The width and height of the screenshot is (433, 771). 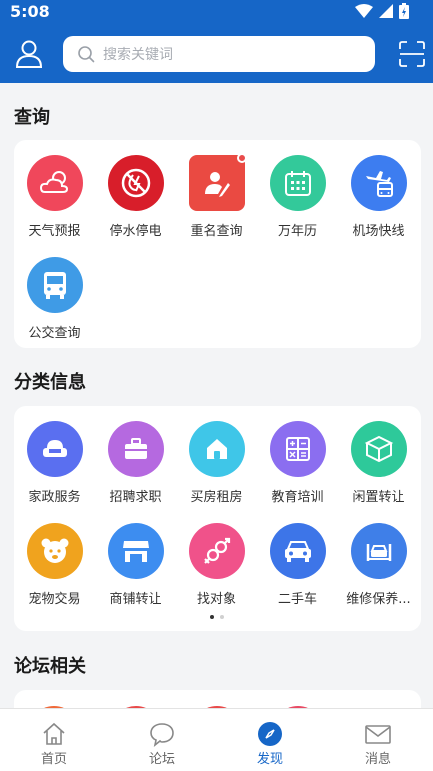 I want to click on bus-icon, so click(x=54, y=285).